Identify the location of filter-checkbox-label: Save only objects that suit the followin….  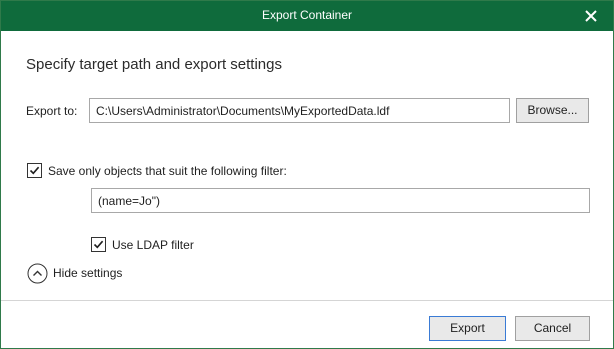
(167, 171).